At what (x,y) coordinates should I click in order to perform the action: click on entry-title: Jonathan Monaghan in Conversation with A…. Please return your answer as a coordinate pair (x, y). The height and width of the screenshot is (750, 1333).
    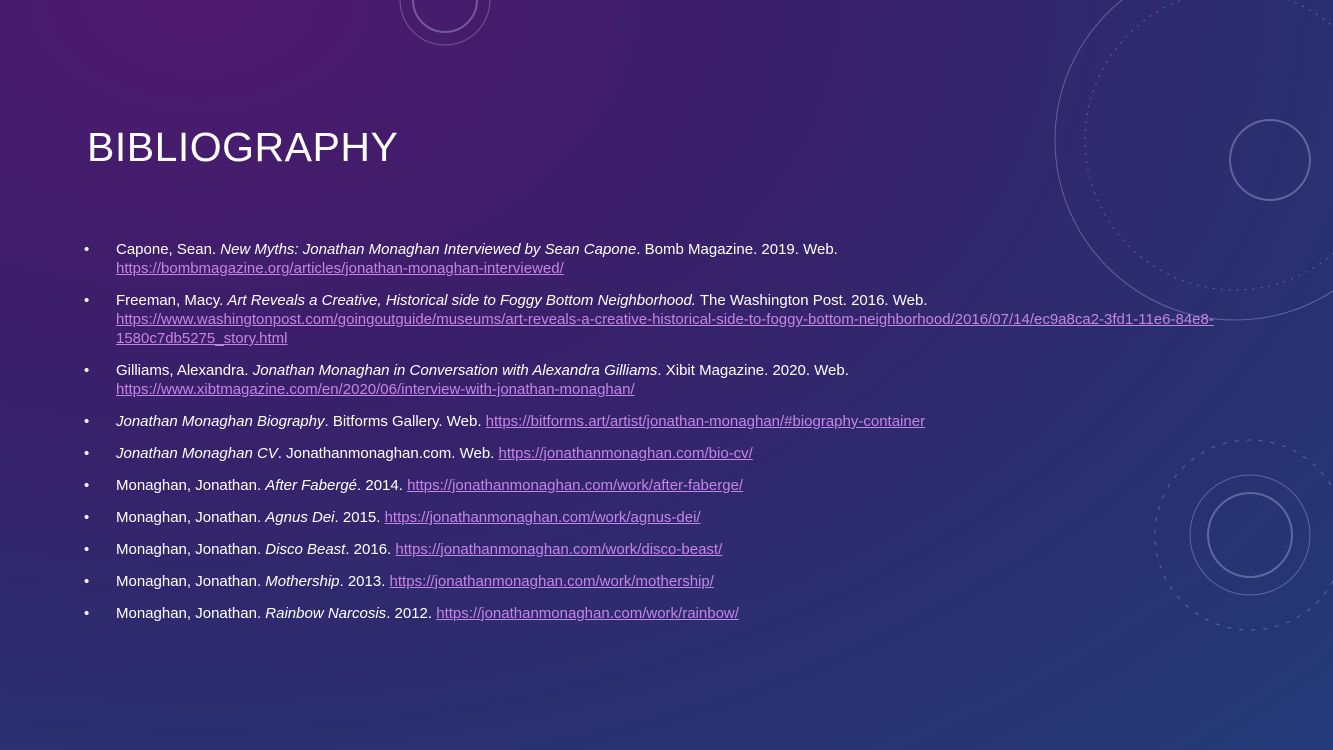
    Looking at the image, I should click on (455, 370).